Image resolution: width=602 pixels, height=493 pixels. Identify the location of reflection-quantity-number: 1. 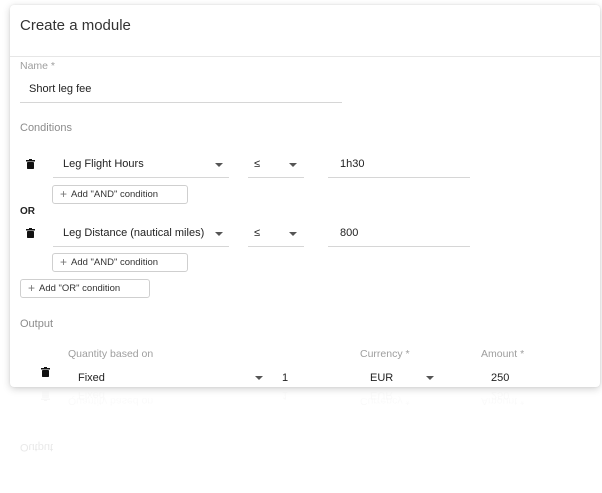
(285, 395).